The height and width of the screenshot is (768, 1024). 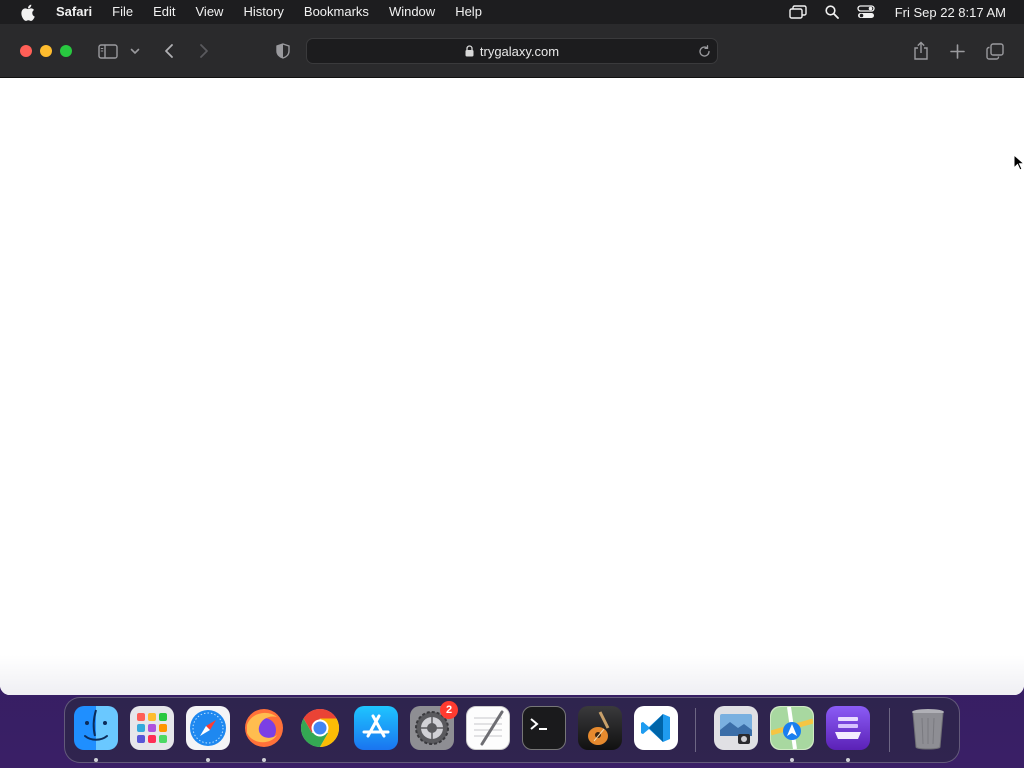 What do you see at coordinates (512, 730) in the screenshot?
I see `dock: 2` at bounding box center [512, 730].